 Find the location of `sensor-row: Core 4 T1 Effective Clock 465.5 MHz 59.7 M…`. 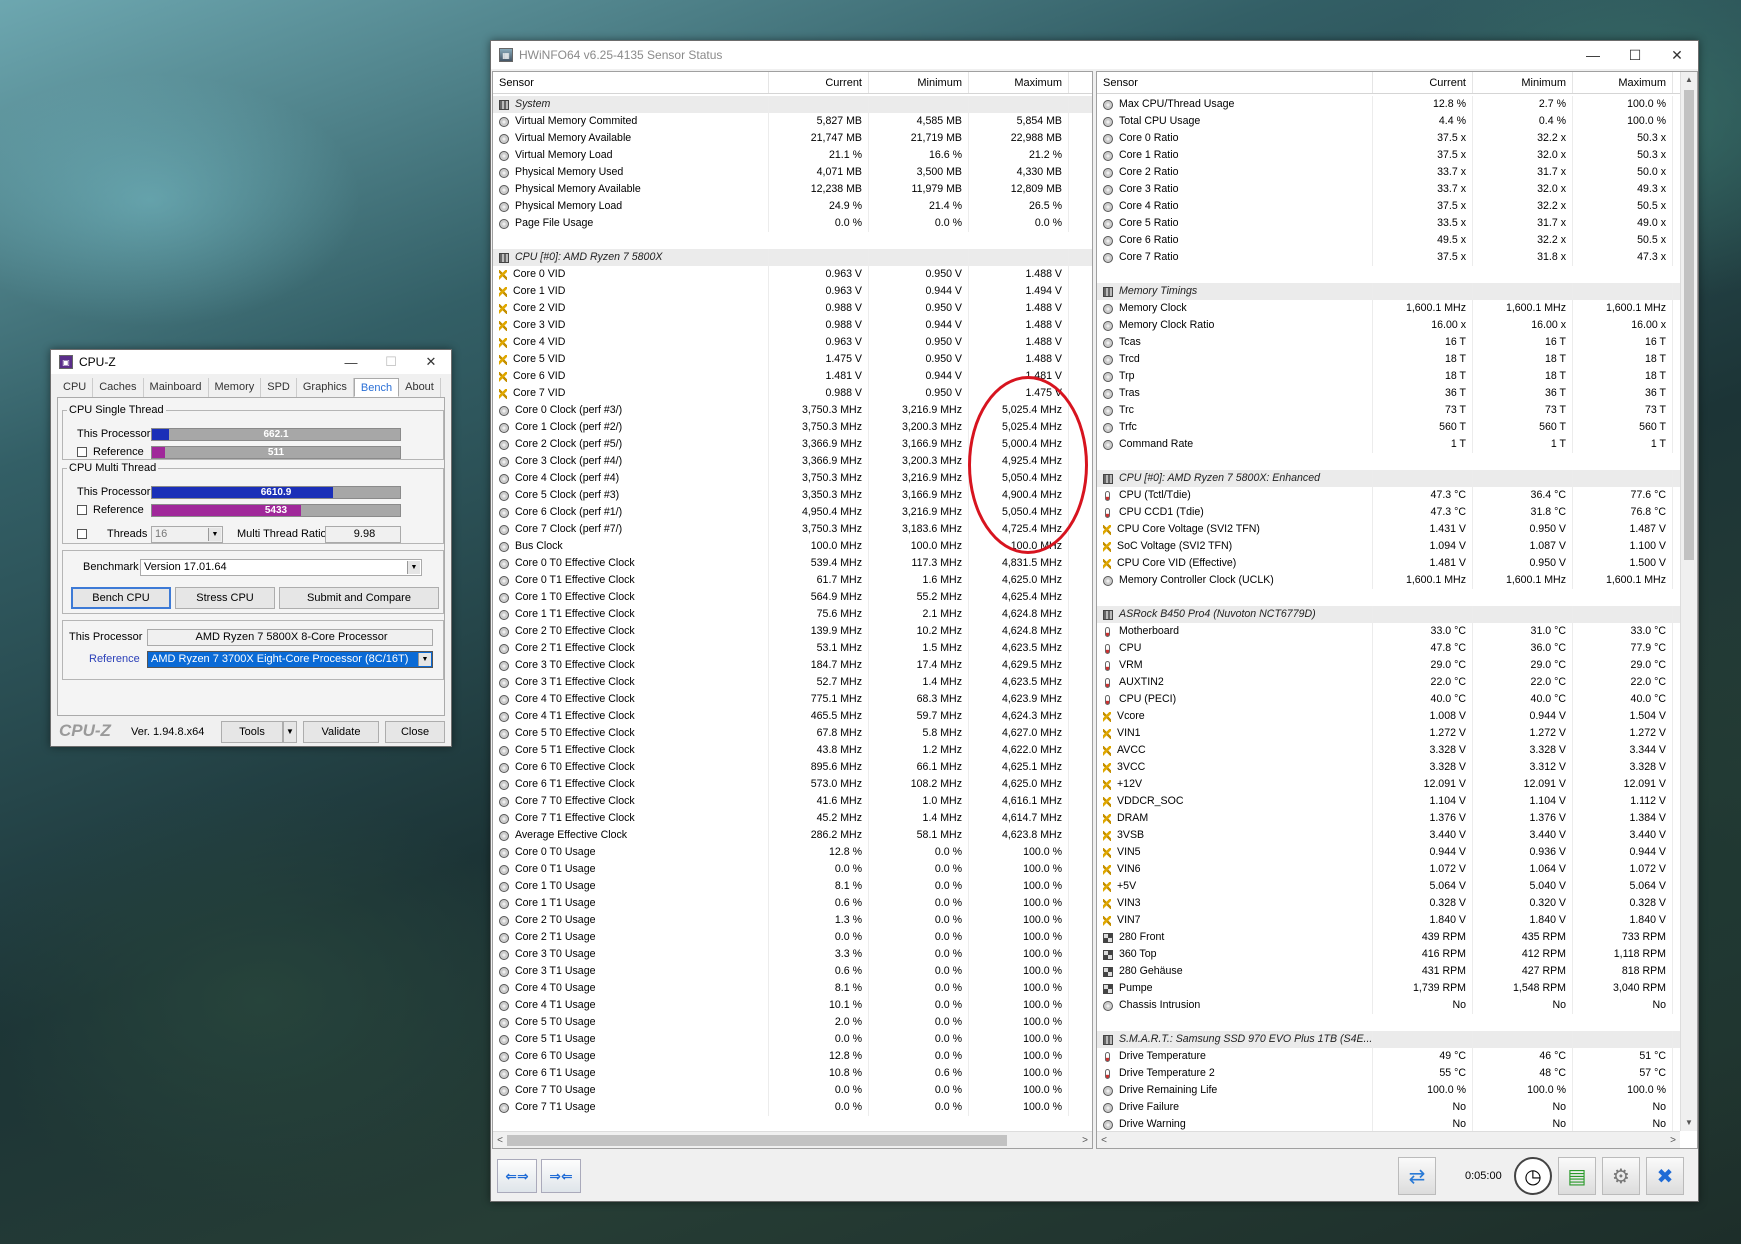

sensor-row: Core 4 T1 Effective Clock 465.5 MHz 59.7 M… is located at coordinates (792, 716).